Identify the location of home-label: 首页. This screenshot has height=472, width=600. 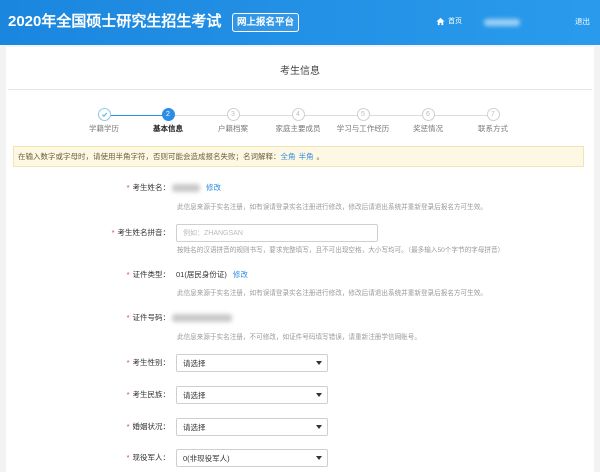
(455, 21).